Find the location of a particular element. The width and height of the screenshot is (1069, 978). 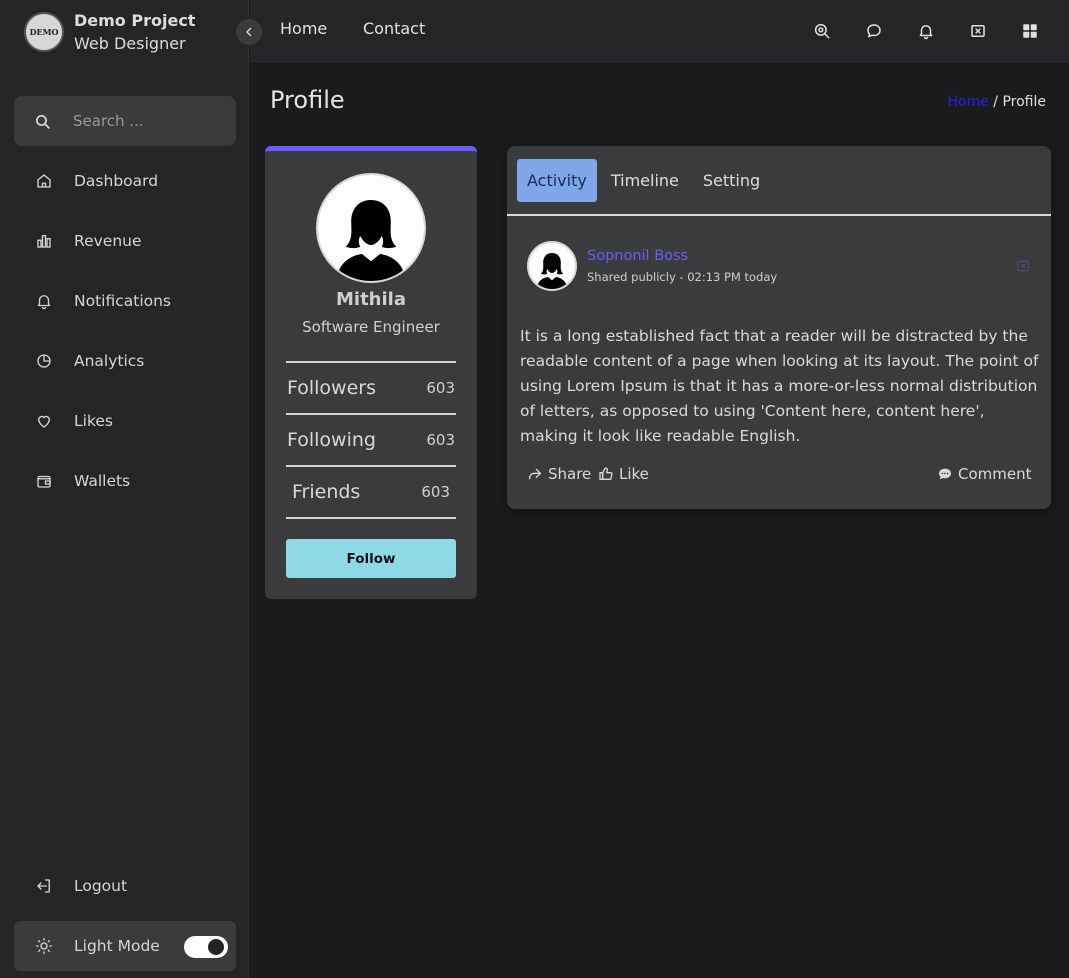

share-button: Share is located at coordinates (559, 474).